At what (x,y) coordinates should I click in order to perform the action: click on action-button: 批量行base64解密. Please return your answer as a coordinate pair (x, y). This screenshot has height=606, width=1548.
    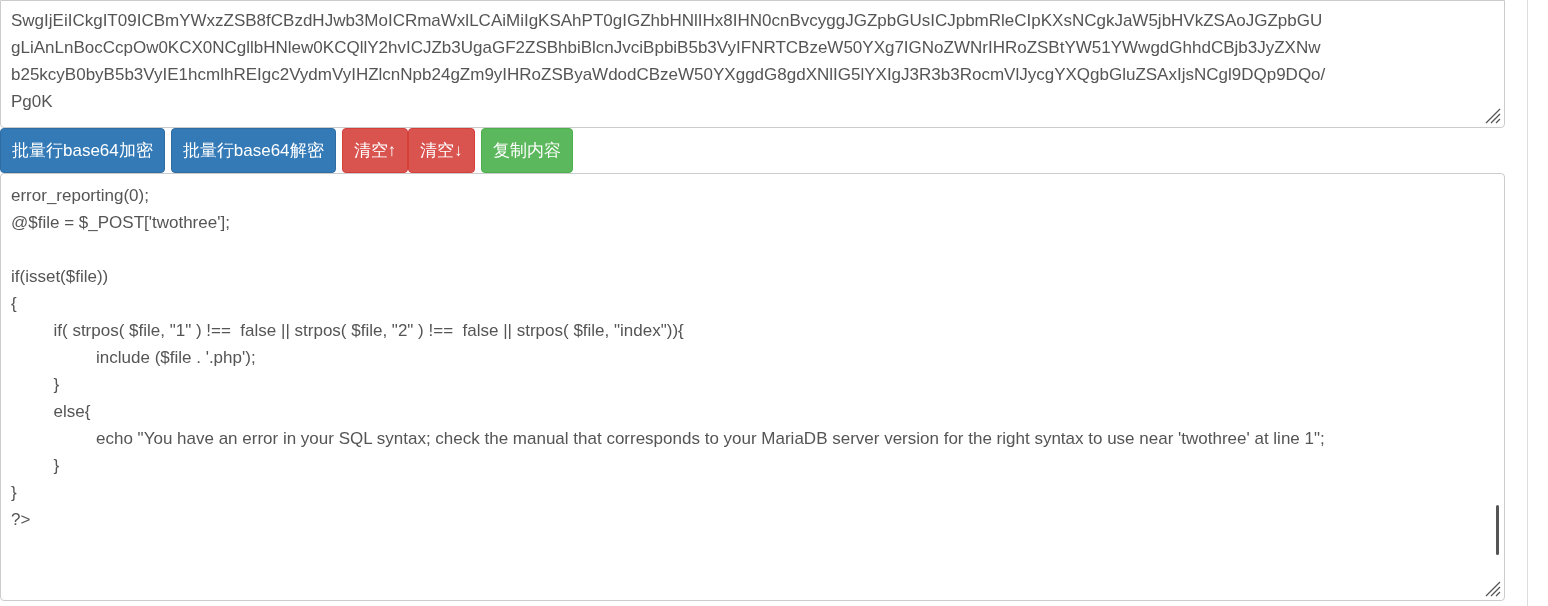
    Looking at the image, I should click on (253, 150).